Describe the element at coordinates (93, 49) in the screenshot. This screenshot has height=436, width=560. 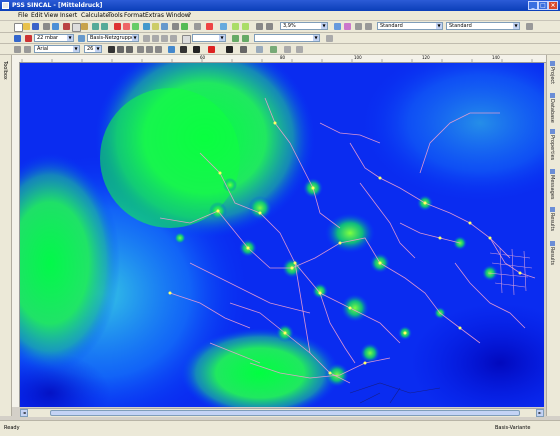
I see `font-size-combo: 26 ▼` at that location.